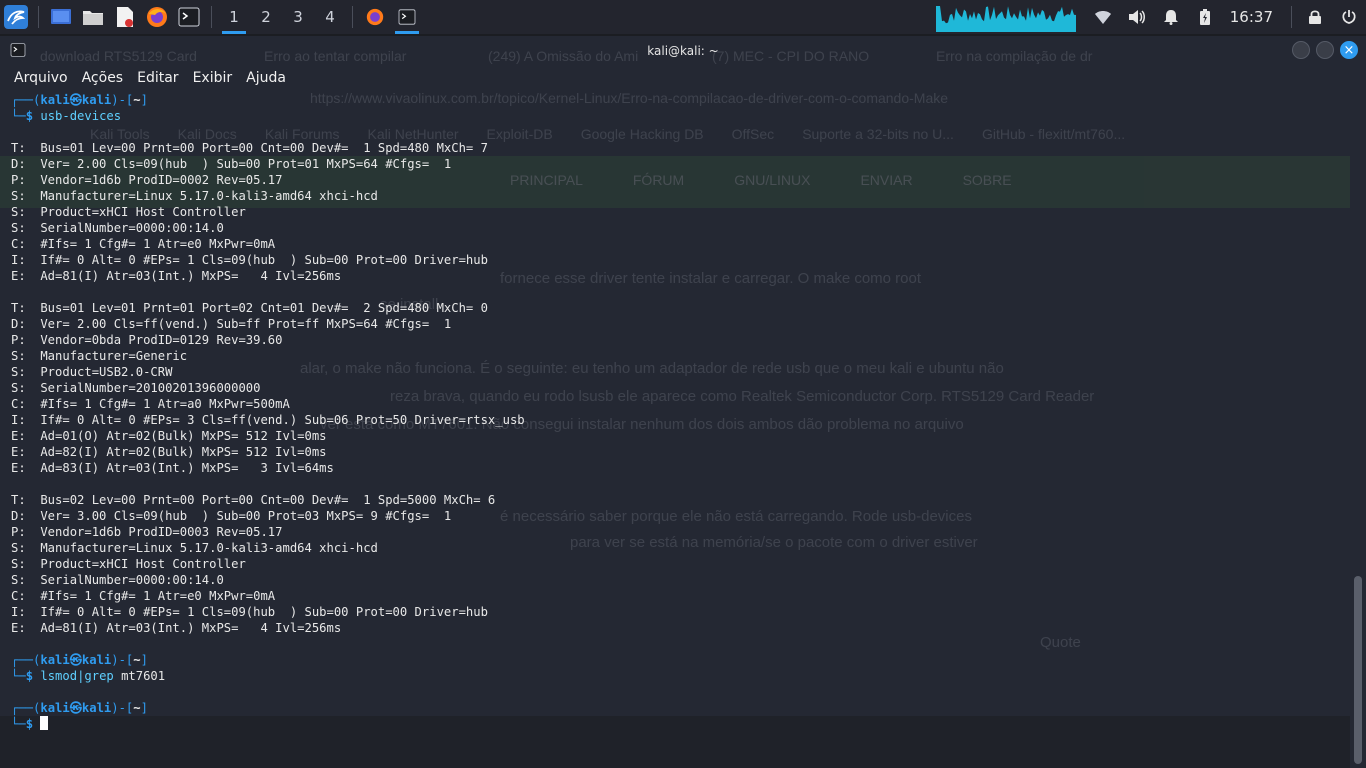 The image size is (1366, 768). I want to click on close-button: ×, so click(1349, 50).